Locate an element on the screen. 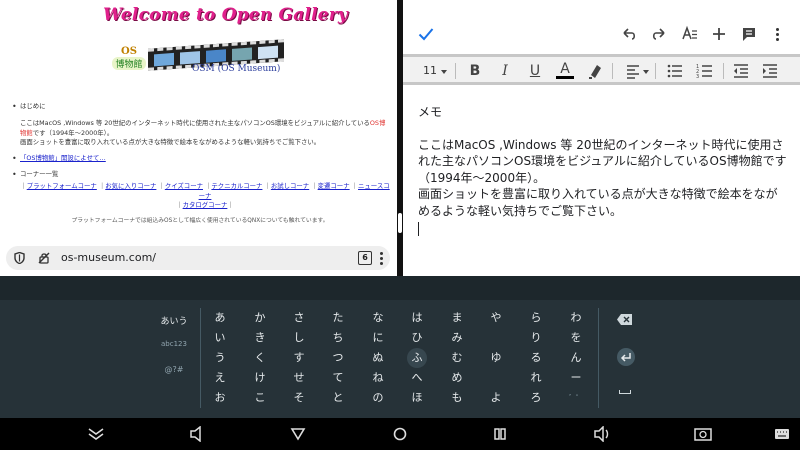 The height and width of the screenshot is (450, 800). numbered-list-icon: 1 2 3 is located at coordinates (705, 71).